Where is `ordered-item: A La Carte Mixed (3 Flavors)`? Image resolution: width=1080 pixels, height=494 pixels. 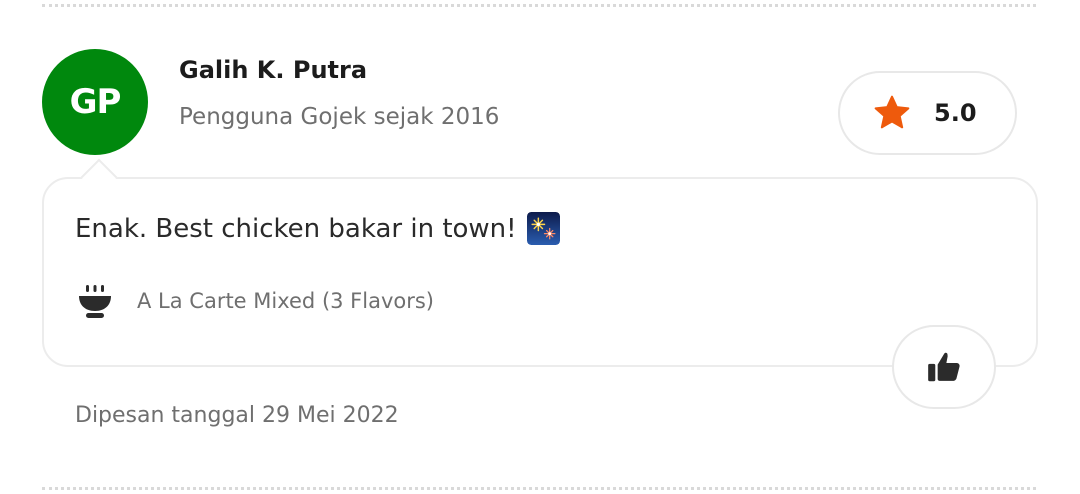 ordered-item: A La Carte Mixed (3 Flavors) is located at coordinates (256, 301).